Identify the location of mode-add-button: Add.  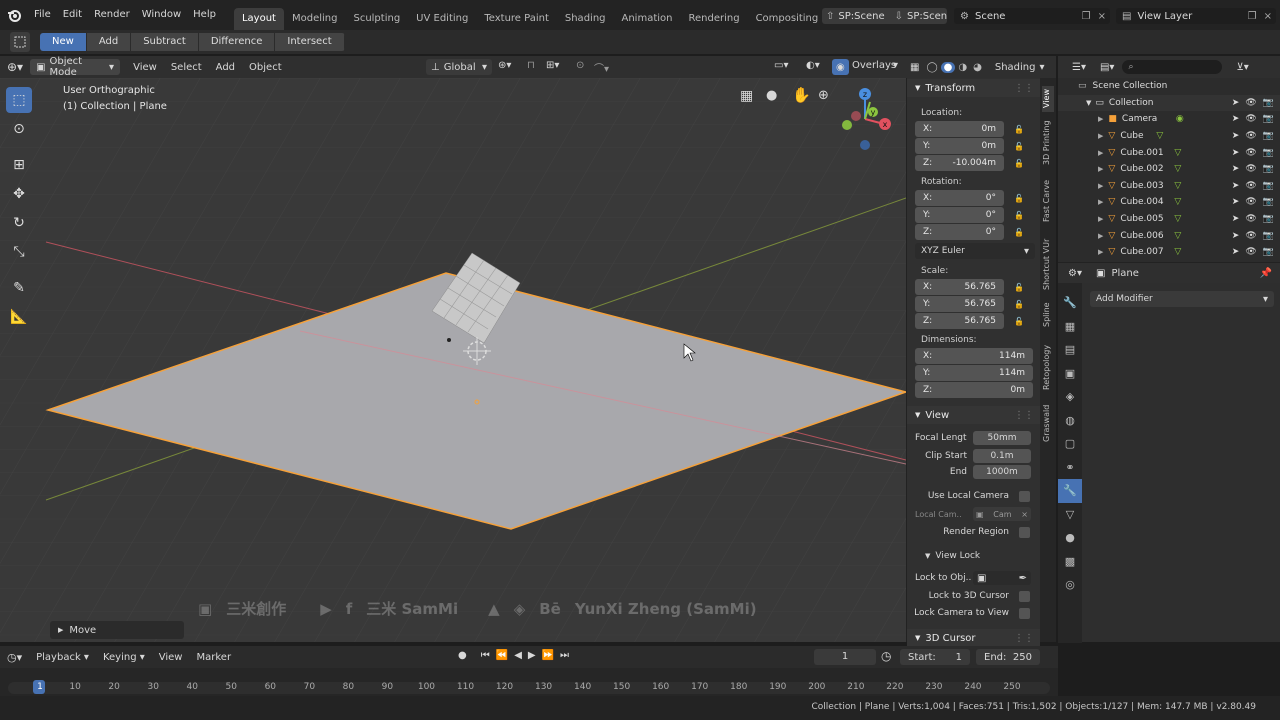
(109, 42).